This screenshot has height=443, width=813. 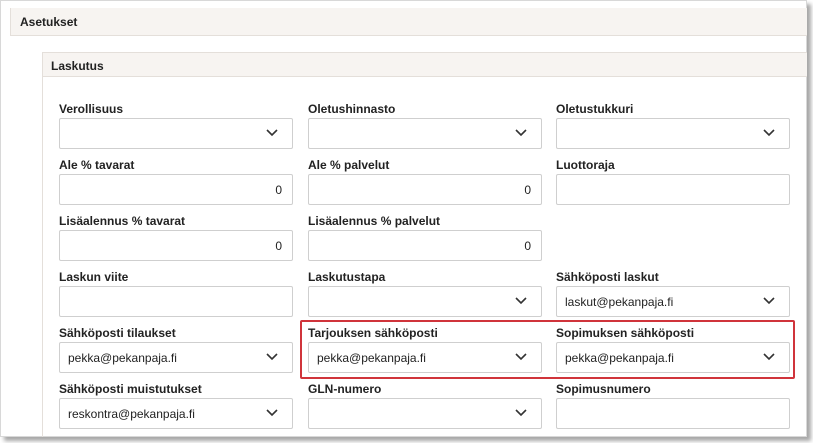 I want to click on field-label: Tarjouksen sähköposti, so click(x=373, y=333).